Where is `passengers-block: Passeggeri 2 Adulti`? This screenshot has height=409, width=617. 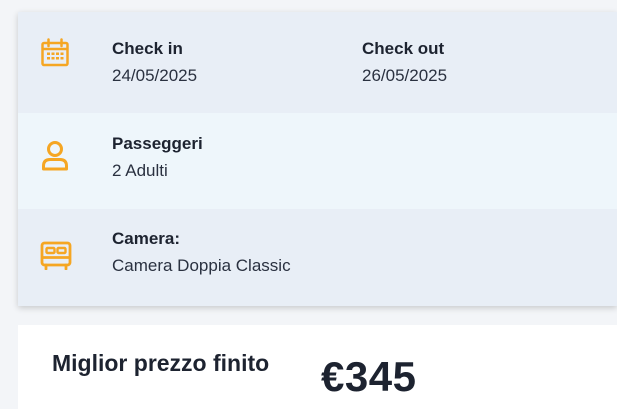
passengers-block: Passeggeri 2 Adulti is located at coordinates (157, 157).